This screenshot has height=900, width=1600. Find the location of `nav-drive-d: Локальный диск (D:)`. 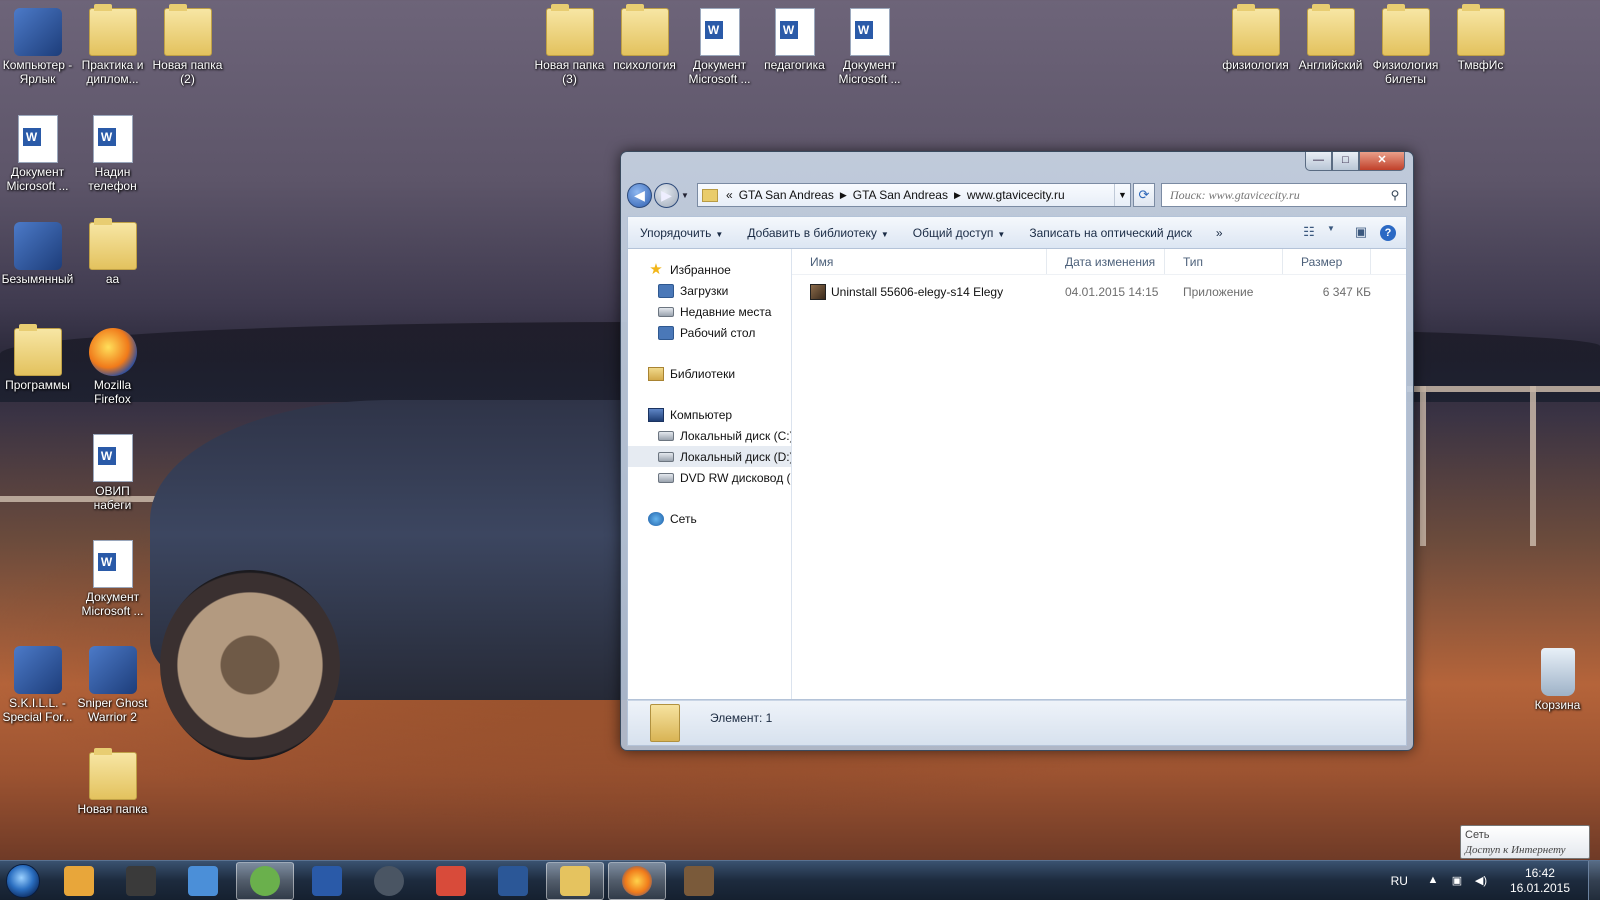

nav-drive-d: Локальный диск (D:) is located at coordinates (709, 456).